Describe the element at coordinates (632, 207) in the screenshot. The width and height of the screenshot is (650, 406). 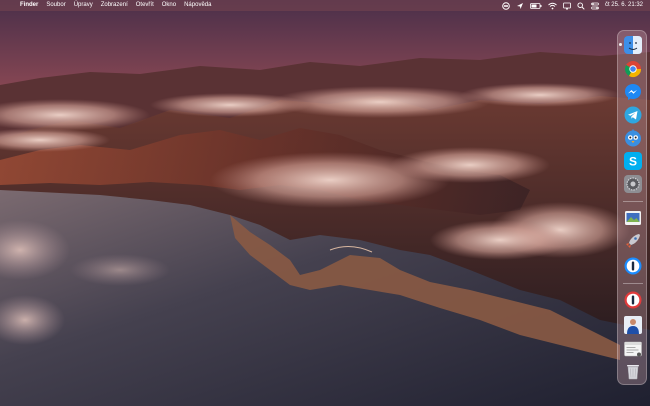
I see `dock: S` at that location.